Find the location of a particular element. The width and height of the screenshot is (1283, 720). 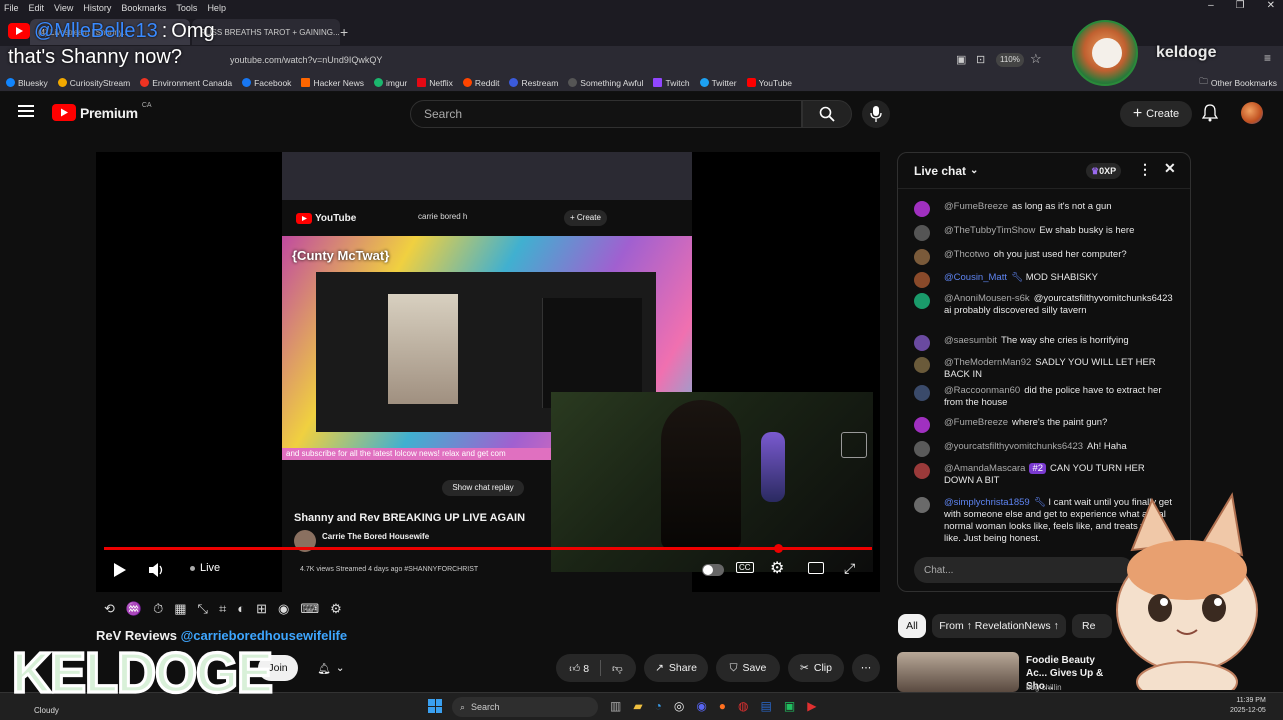

save-button: ⛉ Save is located at coordinates (748, 668).